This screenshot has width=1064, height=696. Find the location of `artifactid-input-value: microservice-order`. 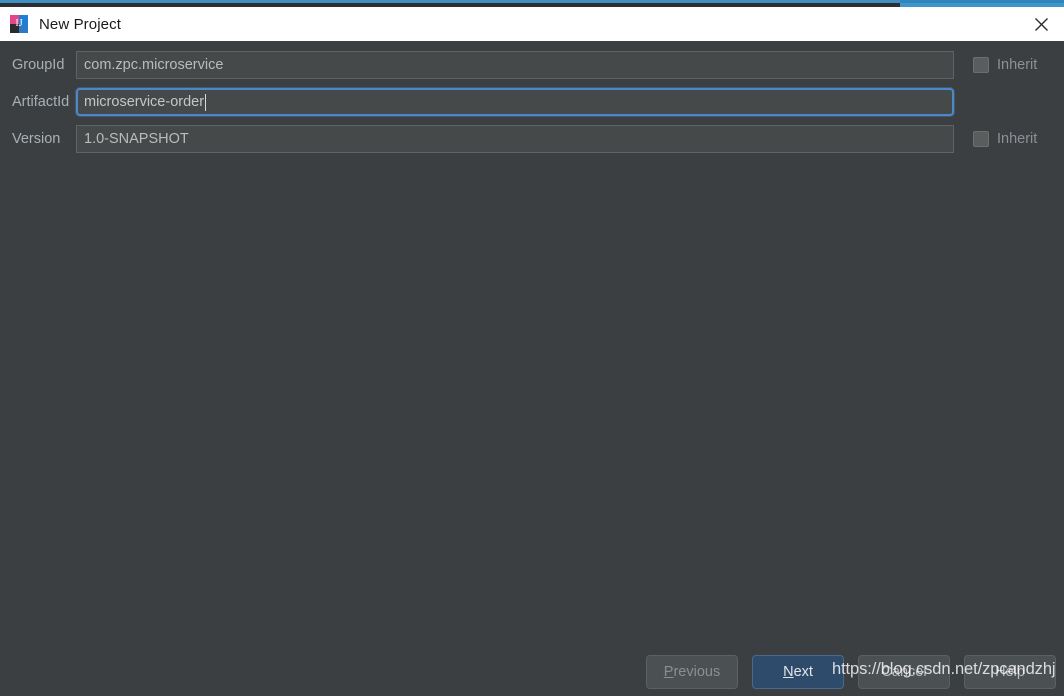

artifactid-input-value: microservice-order is located at coordinates (144, 102).